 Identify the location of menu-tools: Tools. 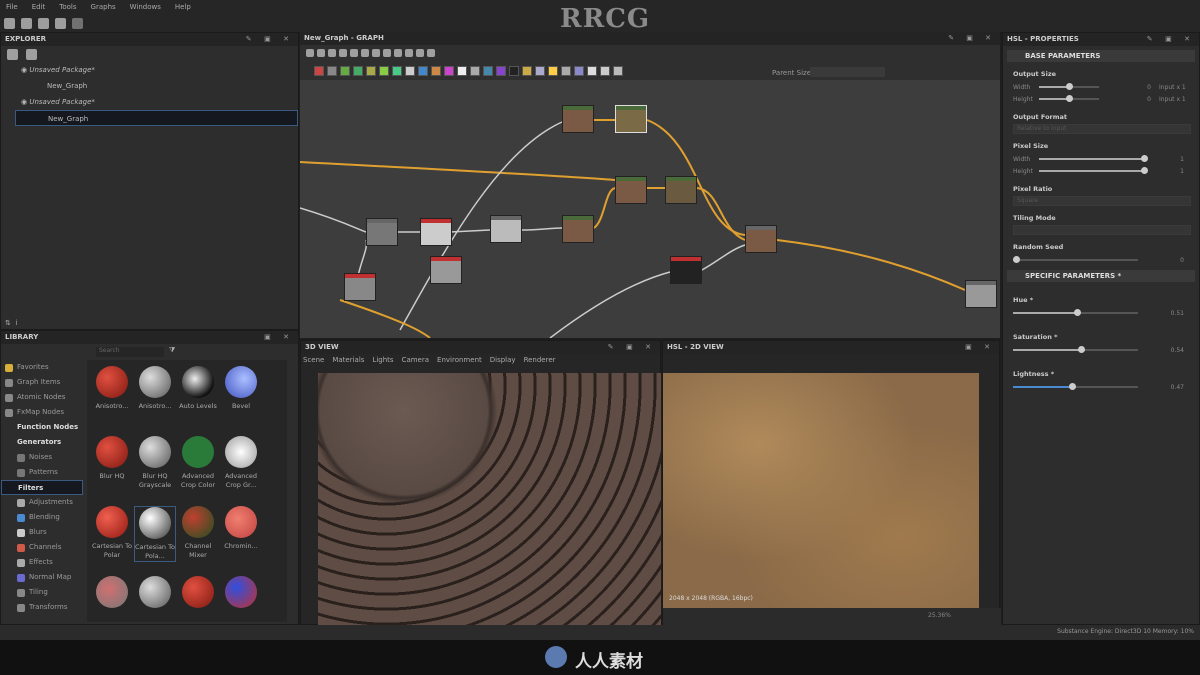
(67, 7).